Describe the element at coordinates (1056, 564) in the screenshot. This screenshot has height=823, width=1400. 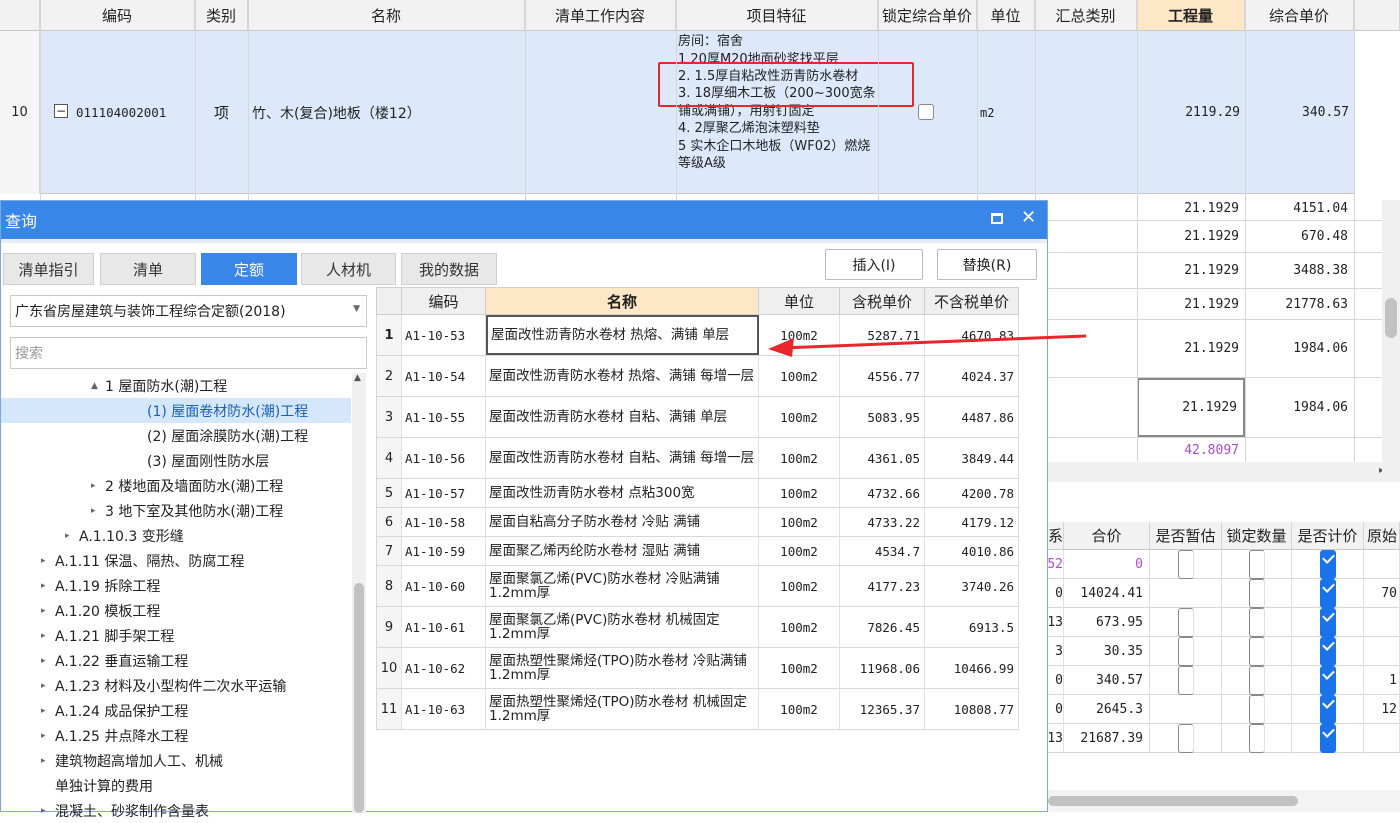
I see `partial-cell: 52` at that location.